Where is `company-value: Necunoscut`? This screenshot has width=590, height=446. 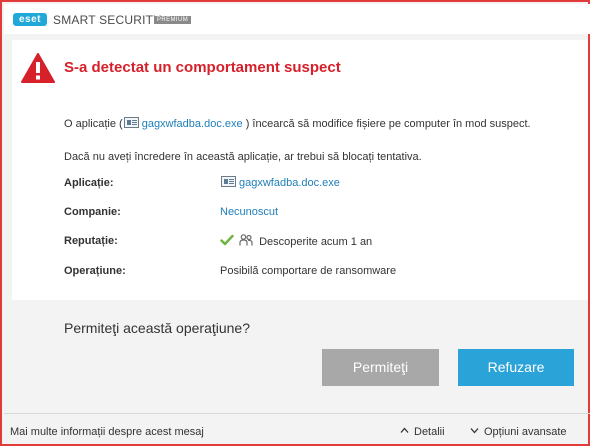
company-value: Necunoscut is located at coordinates (249, 212).